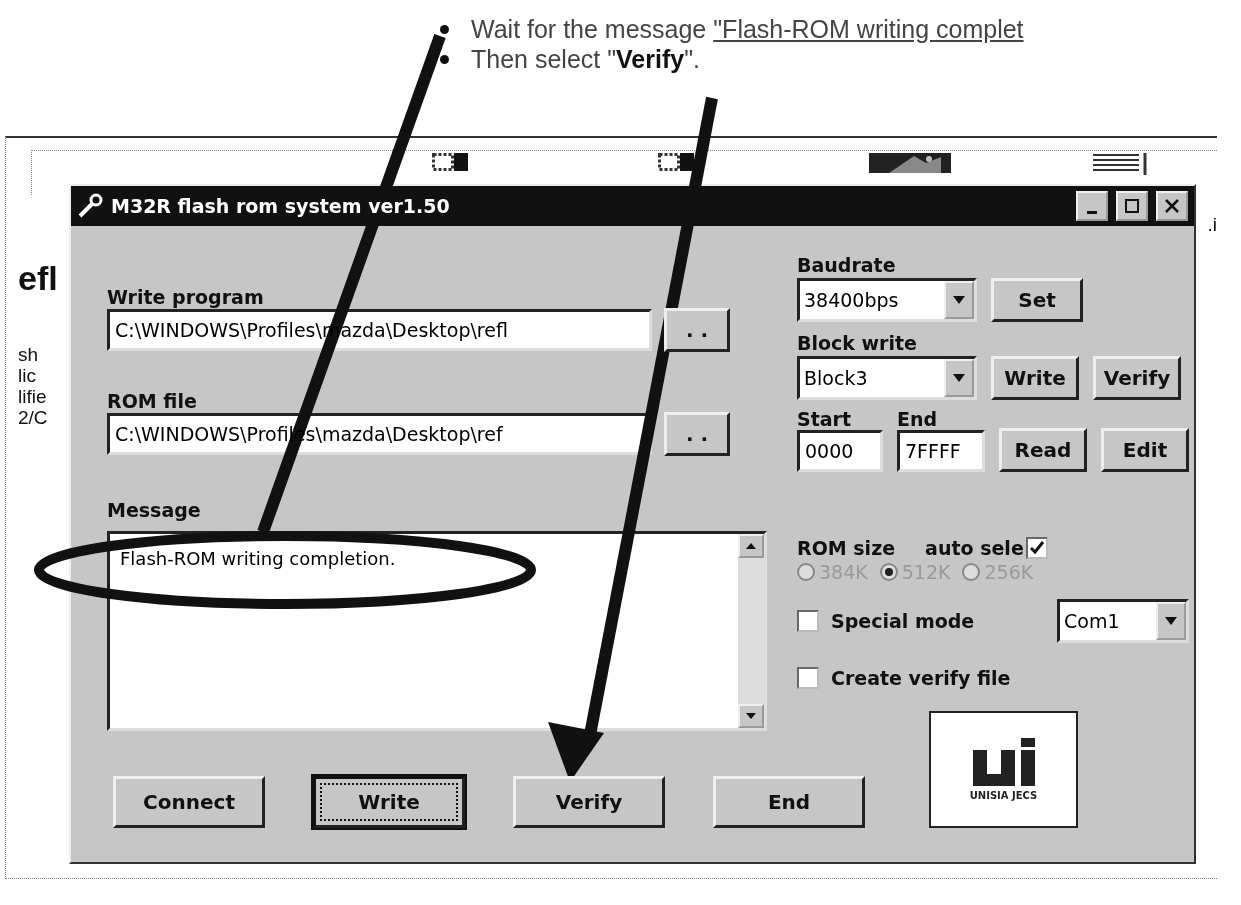 This screenshot has width=1241, height=905. What do you see at coordinates (33, 418) in the screenshot?
I see `page-text-fragment: 2/C` at bounding box center [33, 418].